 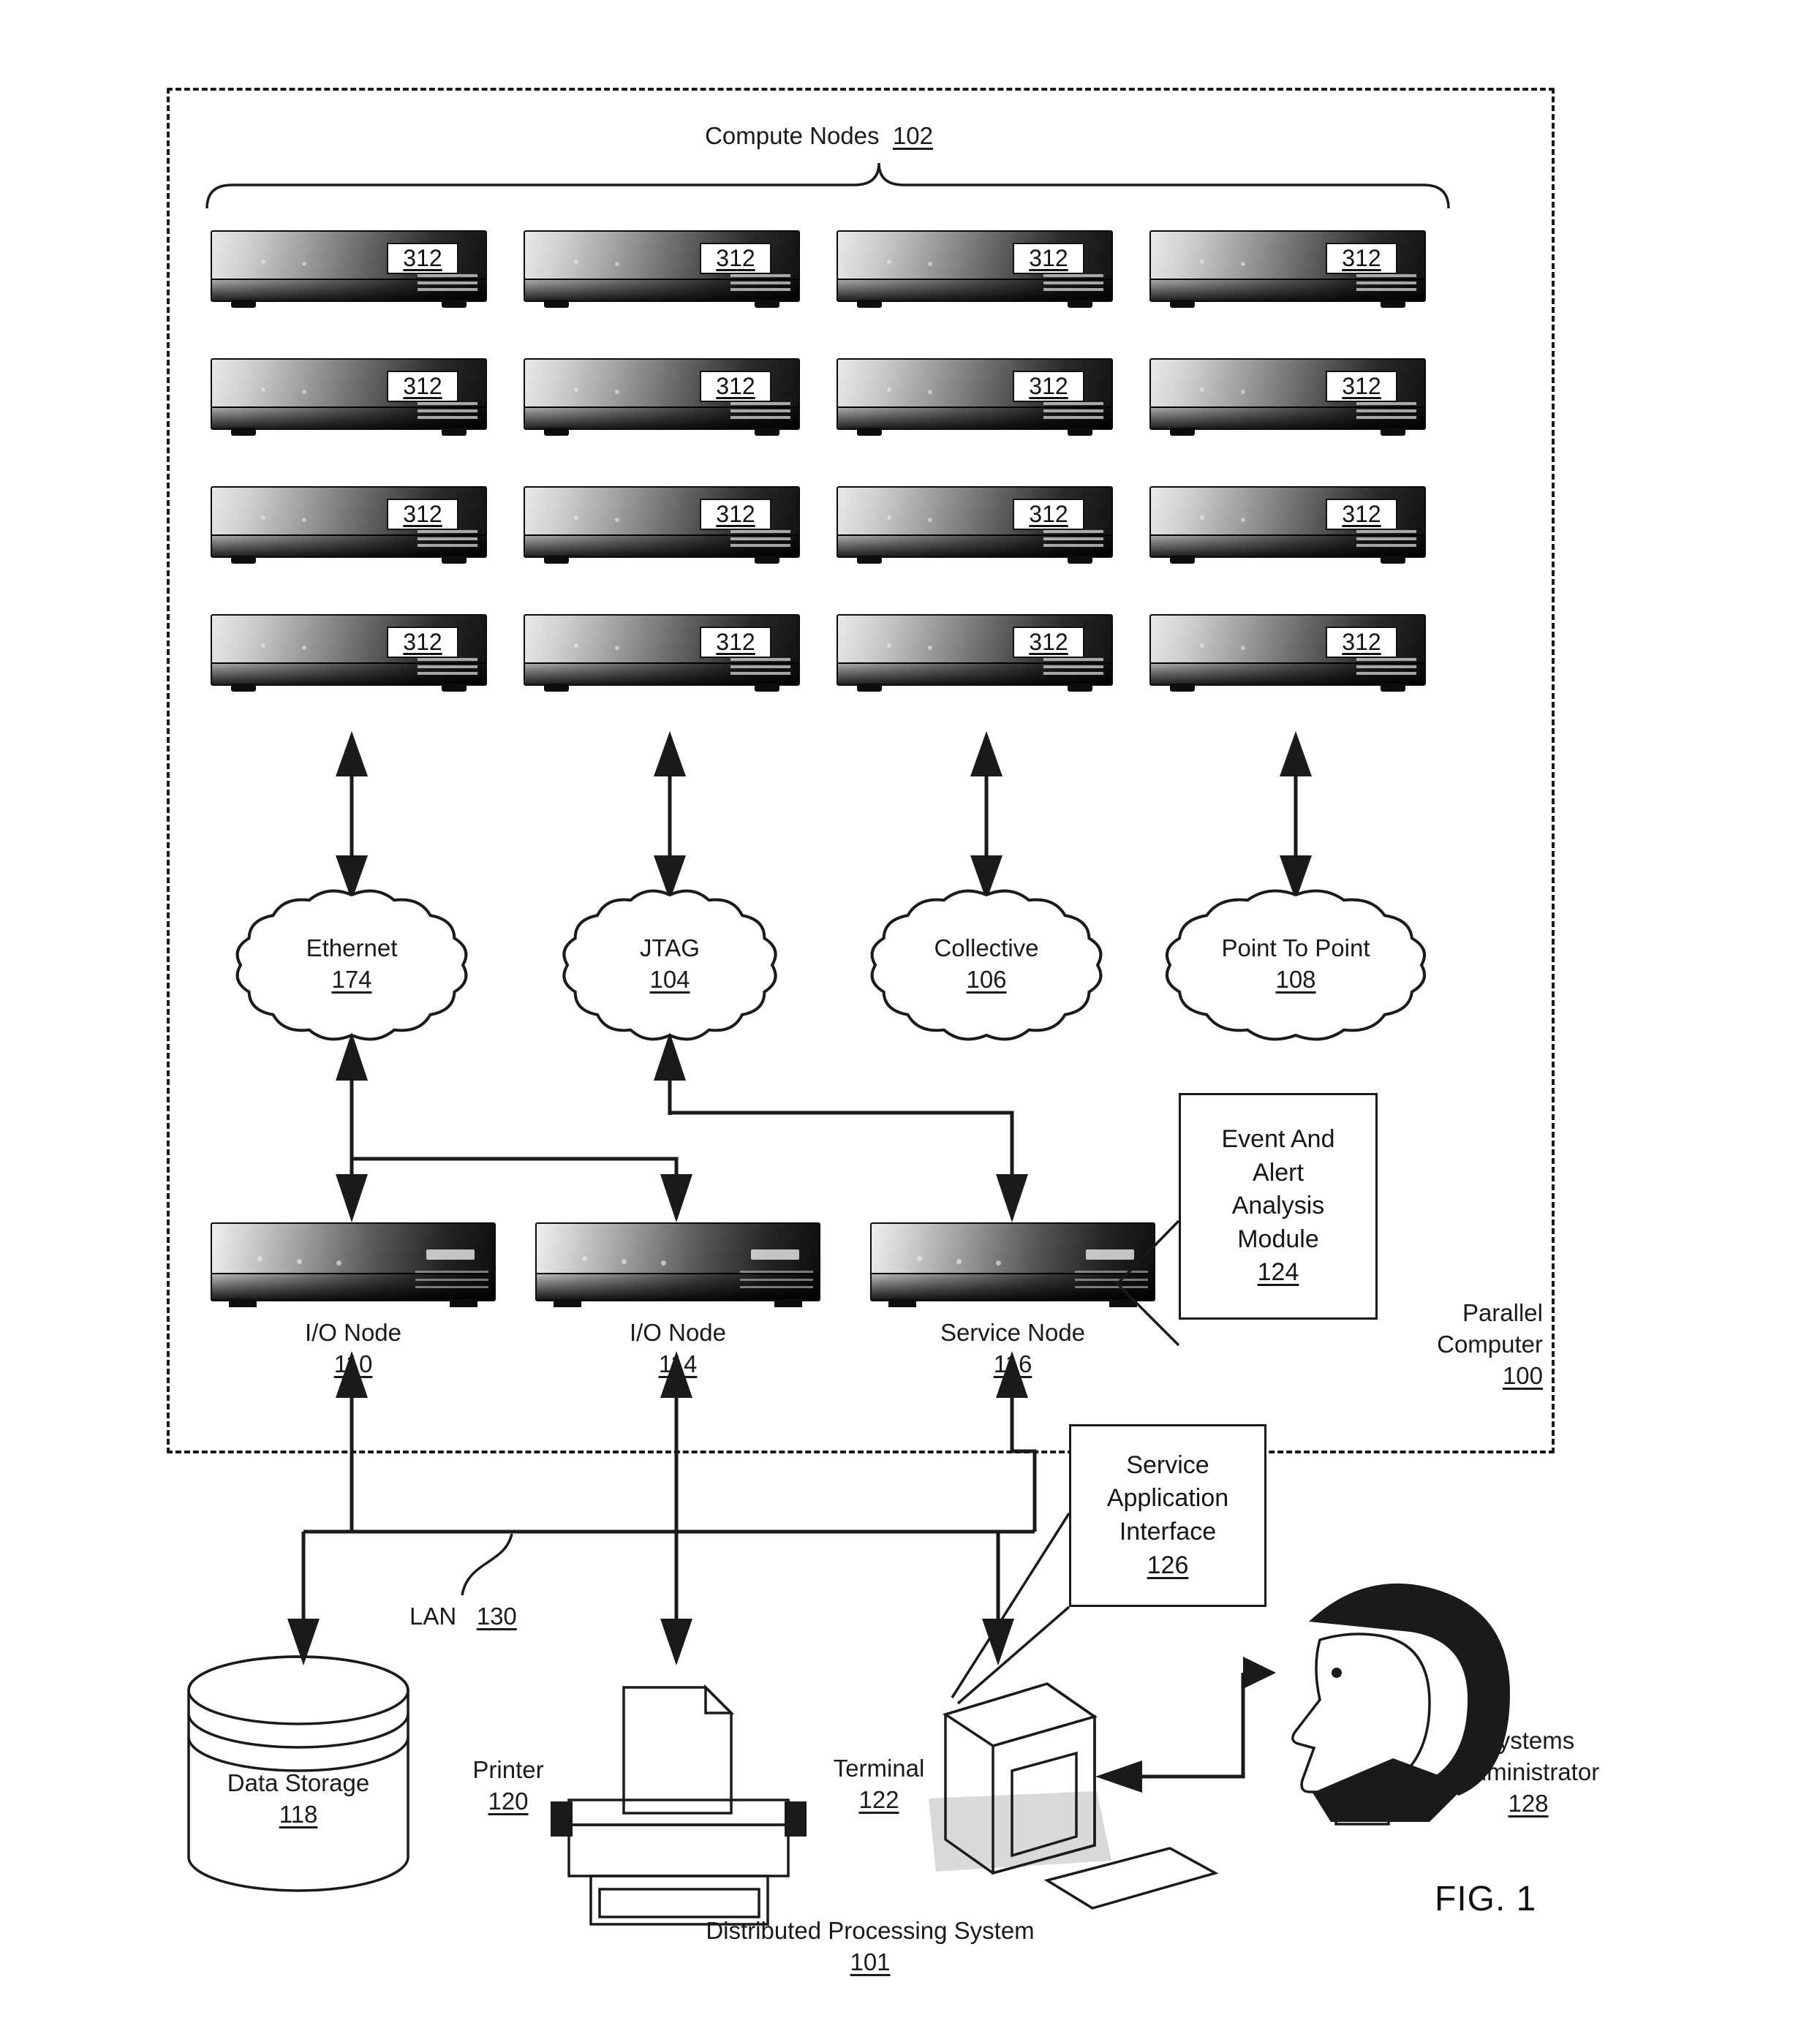 What do you see at coordinates (1486, 1899) in the screenshot?
I see `figure-caption: FIG. 1` at bounding box center [1486, 1899].